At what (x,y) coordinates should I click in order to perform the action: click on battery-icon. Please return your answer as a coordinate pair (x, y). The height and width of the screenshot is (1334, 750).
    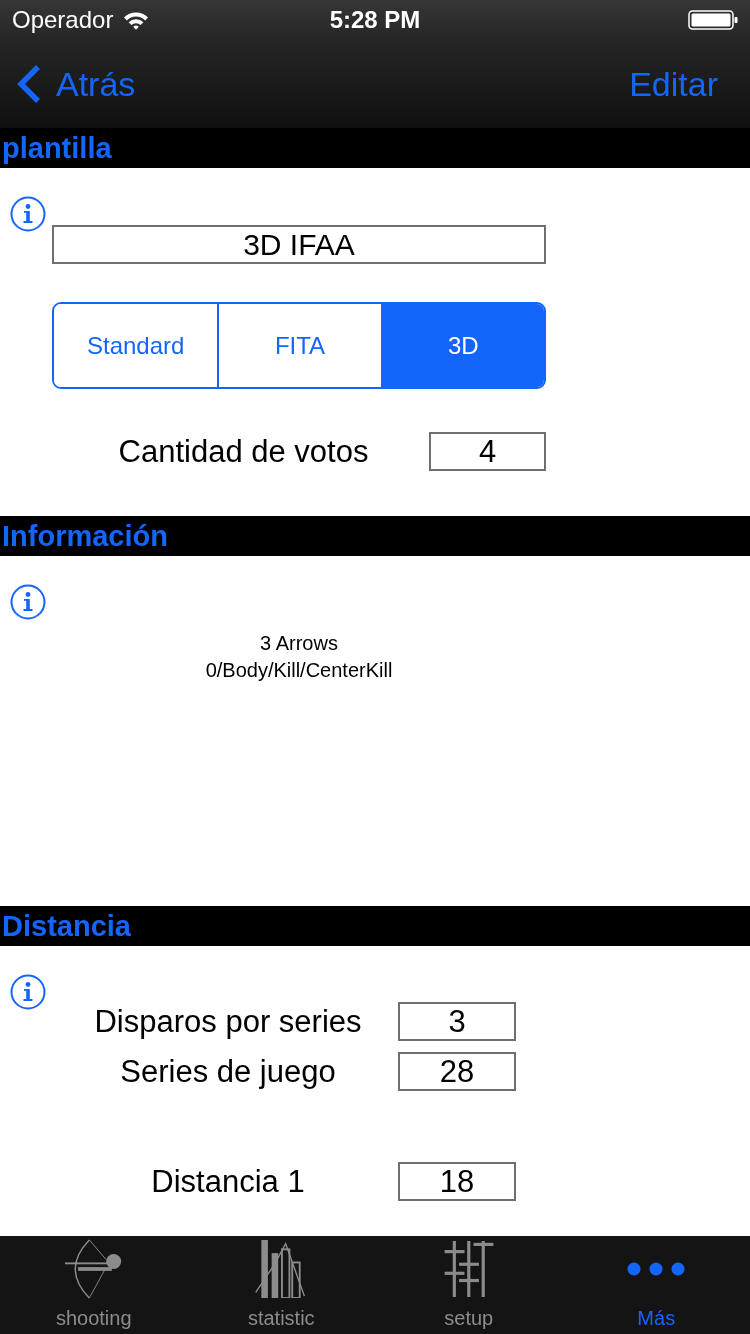
    Looking at the image, I should click on (713, 20).